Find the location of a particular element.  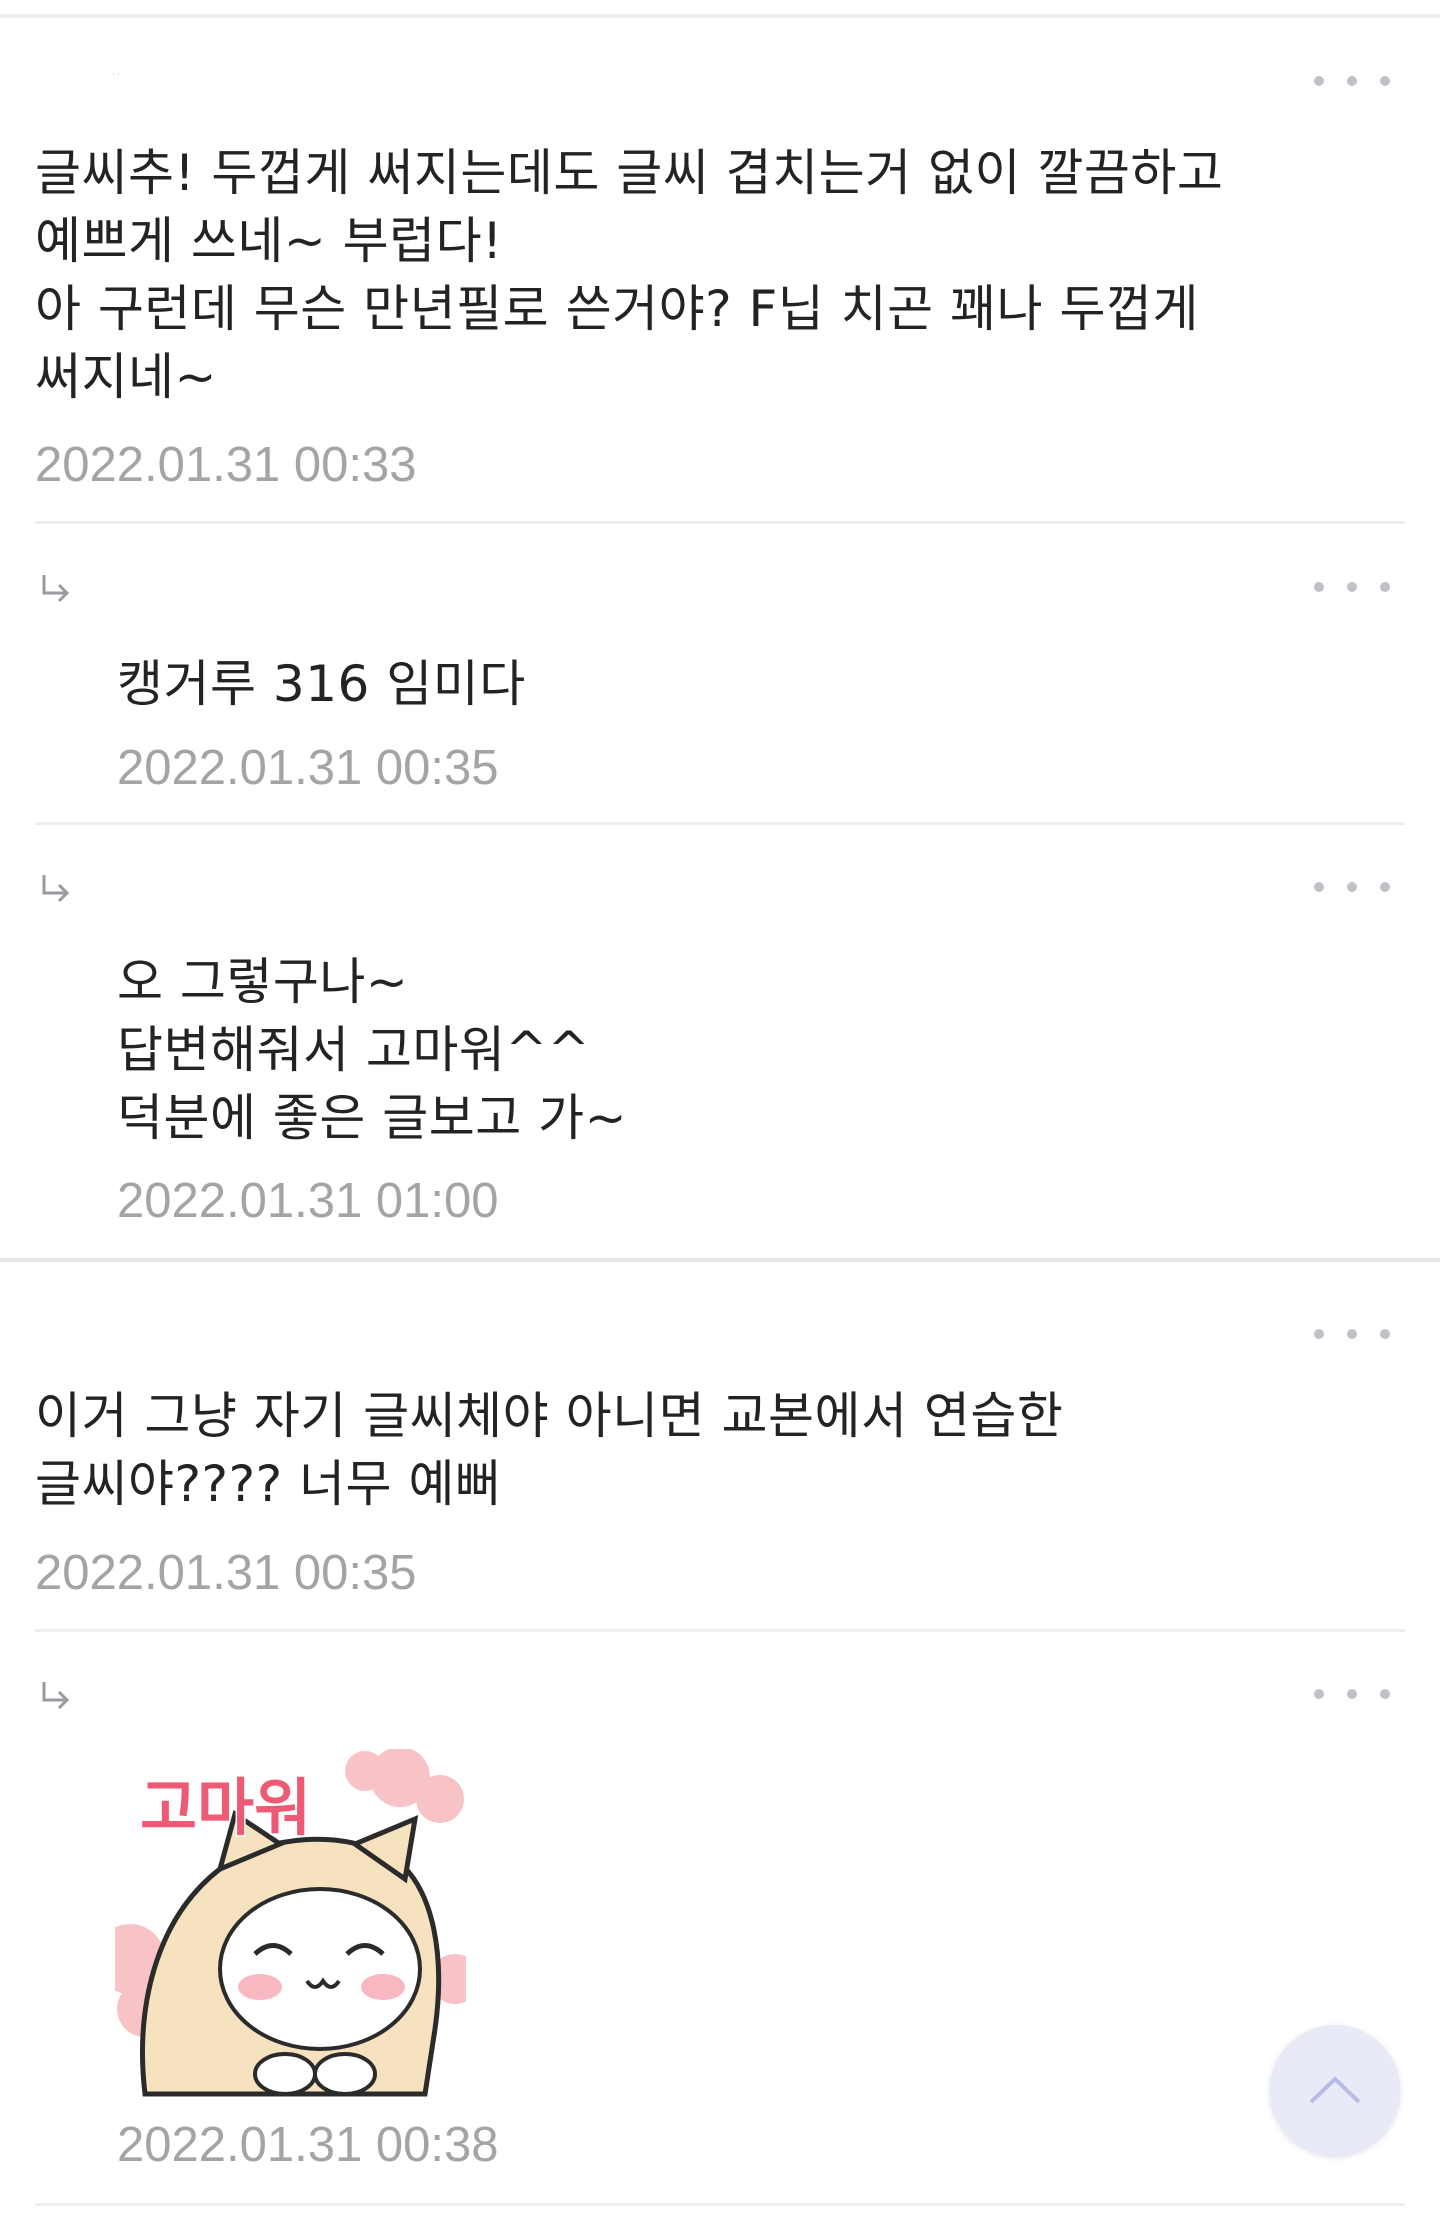

thank-you-sticker: 고마워 is located at coordinates (290, 1924).